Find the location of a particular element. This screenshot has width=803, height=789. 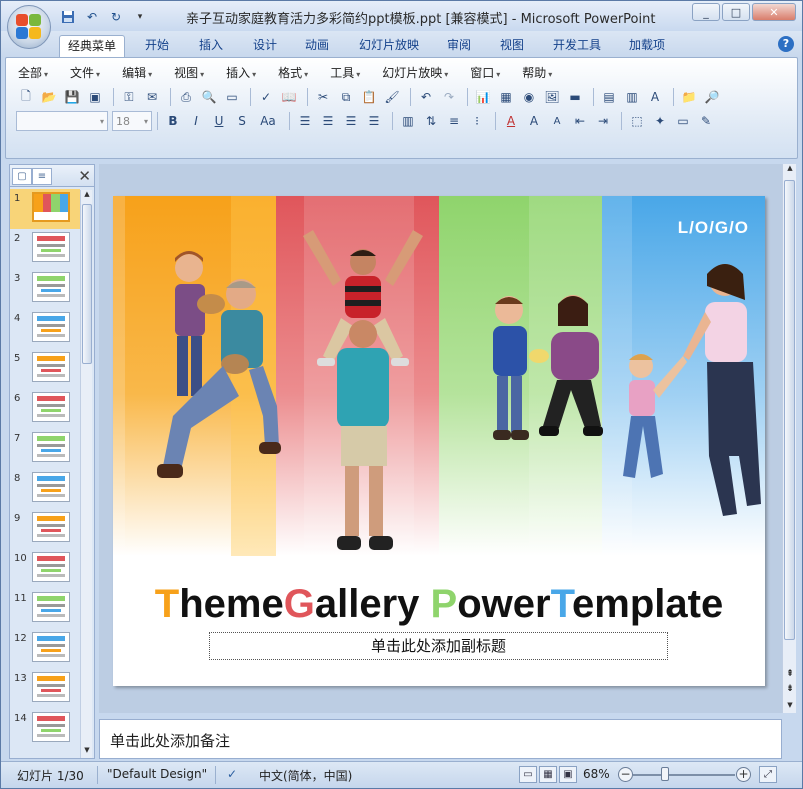

normal-view-icon: ▭ is located at coordinates (528, 774).